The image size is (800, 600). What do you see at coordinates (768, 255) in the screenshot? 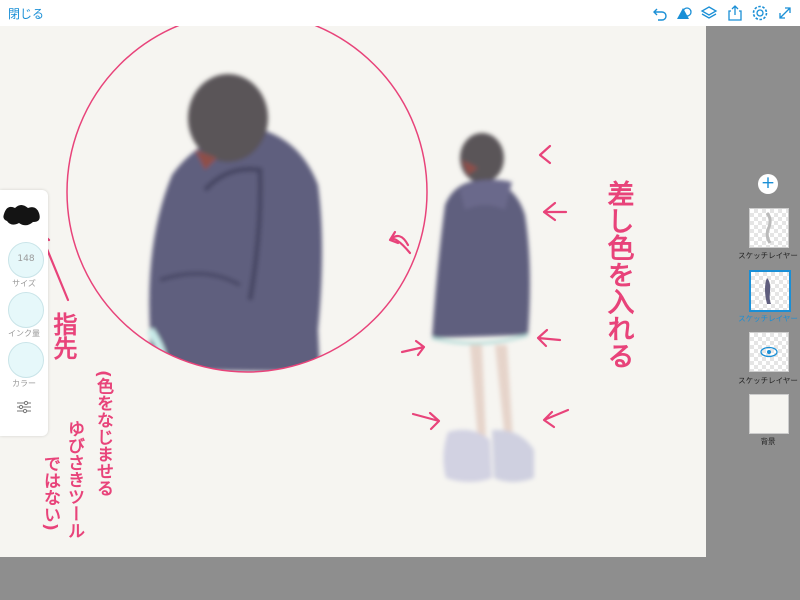
I see `layer-label-1: スケッチレイヤー` at bounding box center [768, 255].